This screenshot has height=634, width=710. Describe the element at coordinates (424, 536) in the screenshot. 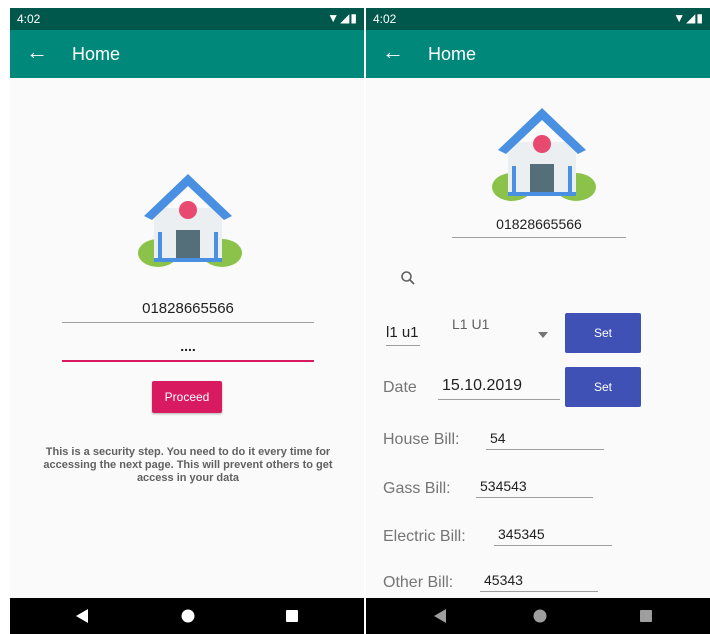

I see `electric-bill-label: Electric Bill:` at that location.